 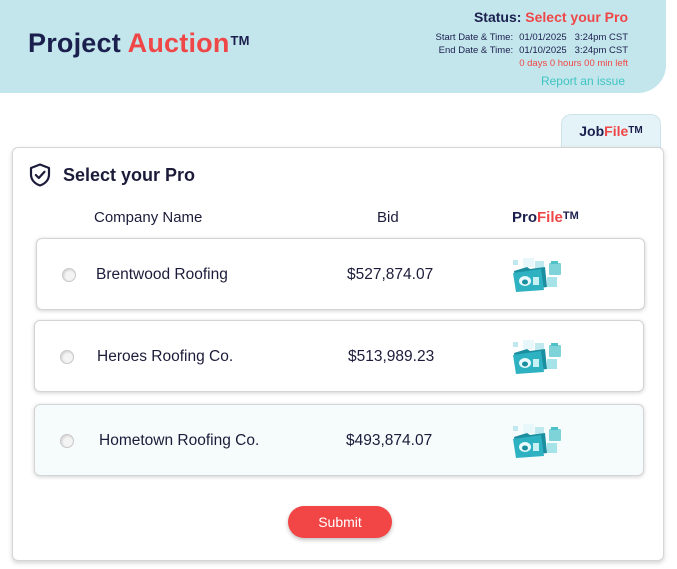 What do you see at coordinates (391, 356) in the screenshot?
I see `bid-amount: $513,989.23` at bounding box center [391, 356].